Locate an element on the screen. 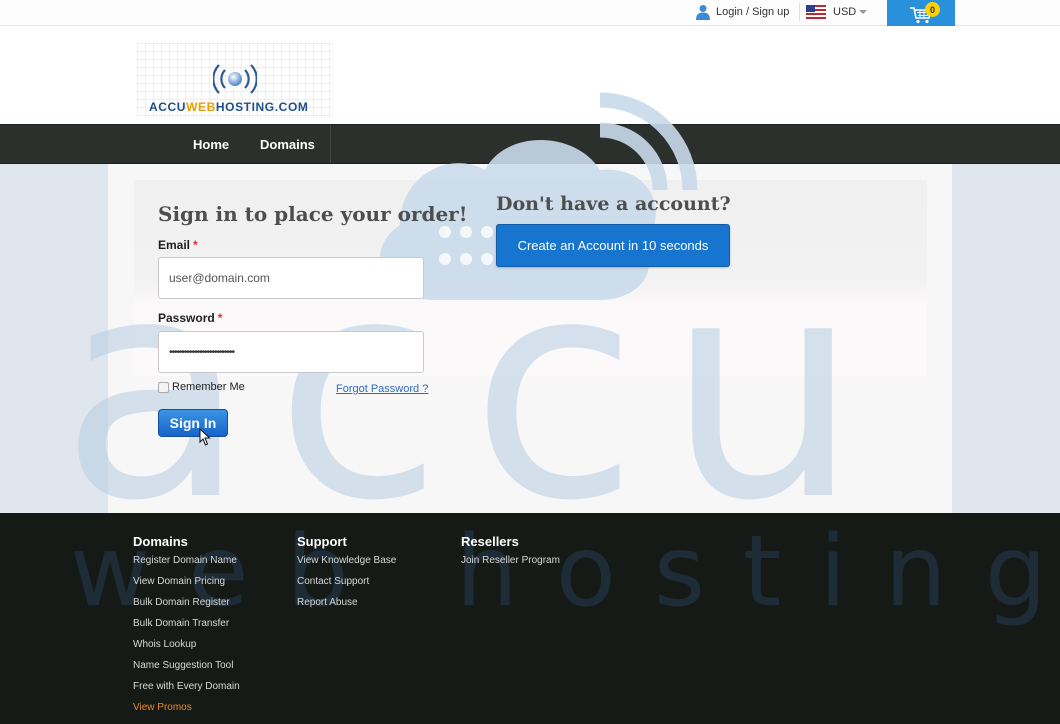 The image size is (1060, 724). no-account-title: Don't have a account? is located at coordinates (613, 204).